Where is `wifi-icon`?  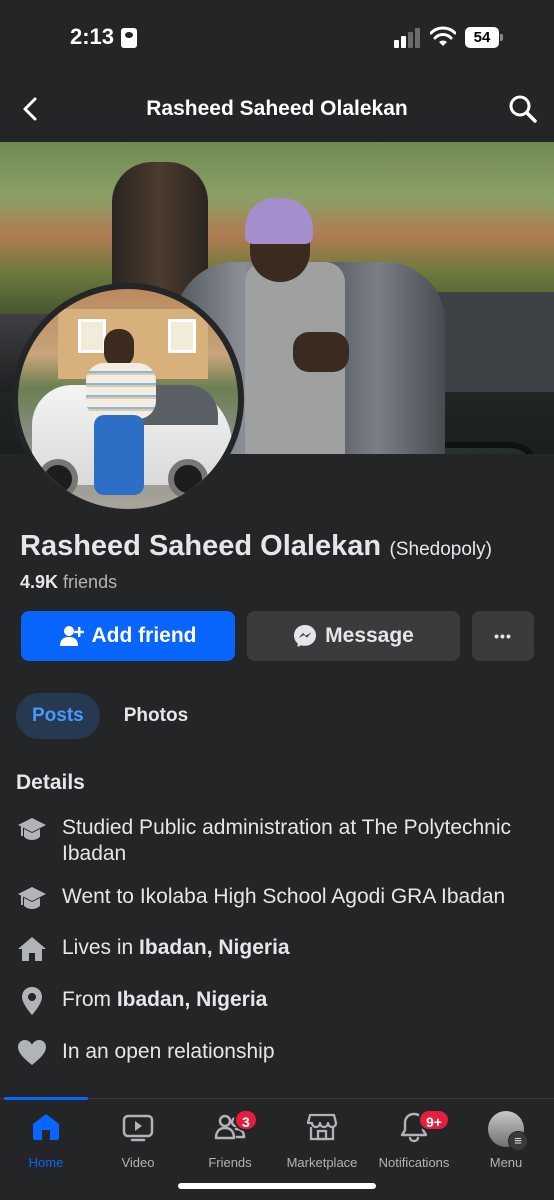 wifi-icon is located at coordinates (443, 36).